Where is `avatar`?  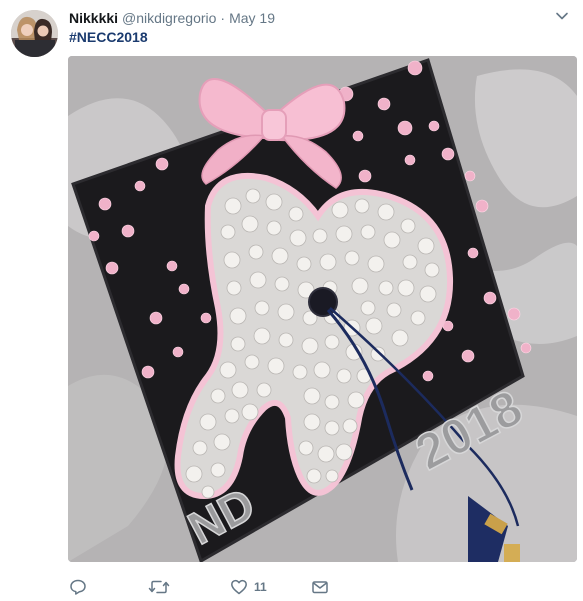 avatar is located at coordinates (34, 33).